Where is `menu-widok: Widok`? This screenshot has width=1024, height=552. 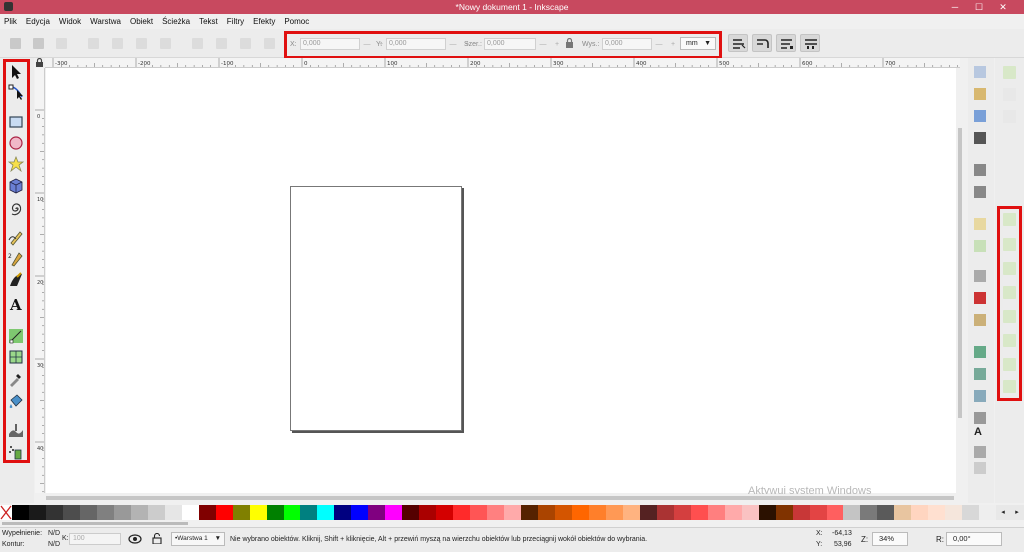
menu-widok: Widok is located at coordinates (70, 21).